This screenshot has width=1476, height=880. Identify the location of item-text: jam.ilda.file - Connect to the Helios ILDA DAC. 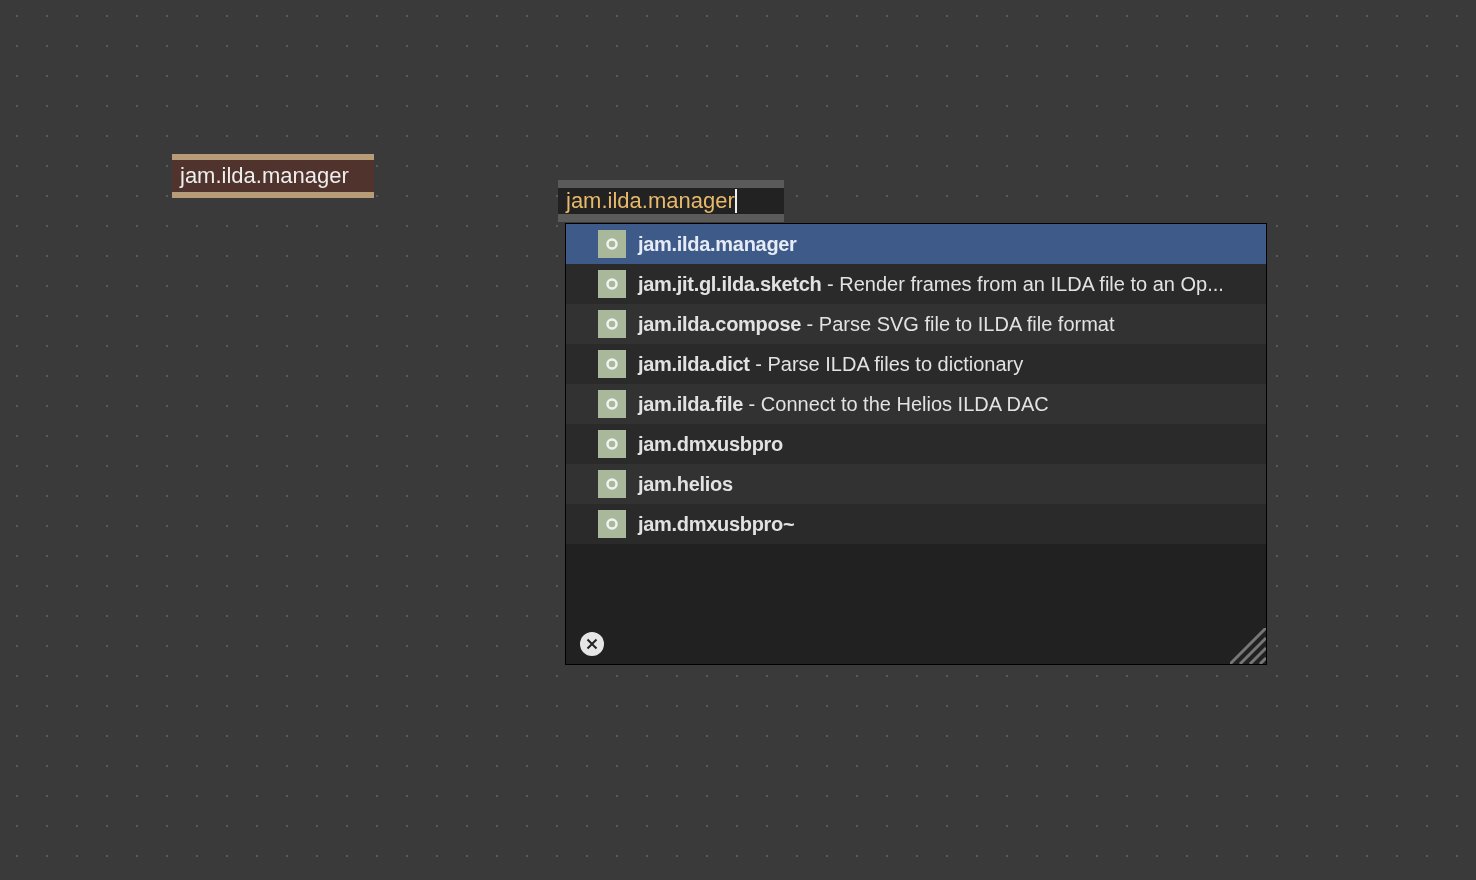
(843, 404).